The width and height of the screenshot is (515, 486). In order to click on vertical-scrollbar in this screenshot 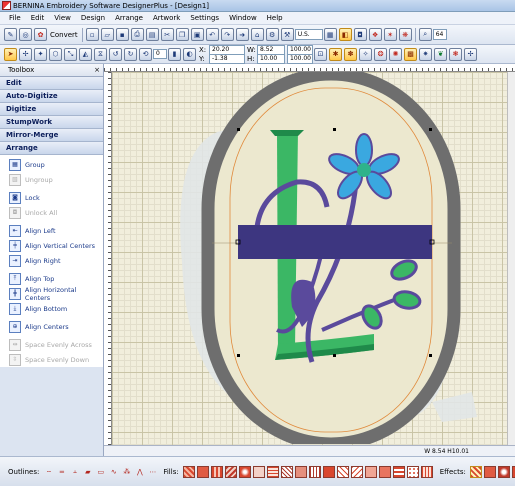, I will do `click(511, 264)`.